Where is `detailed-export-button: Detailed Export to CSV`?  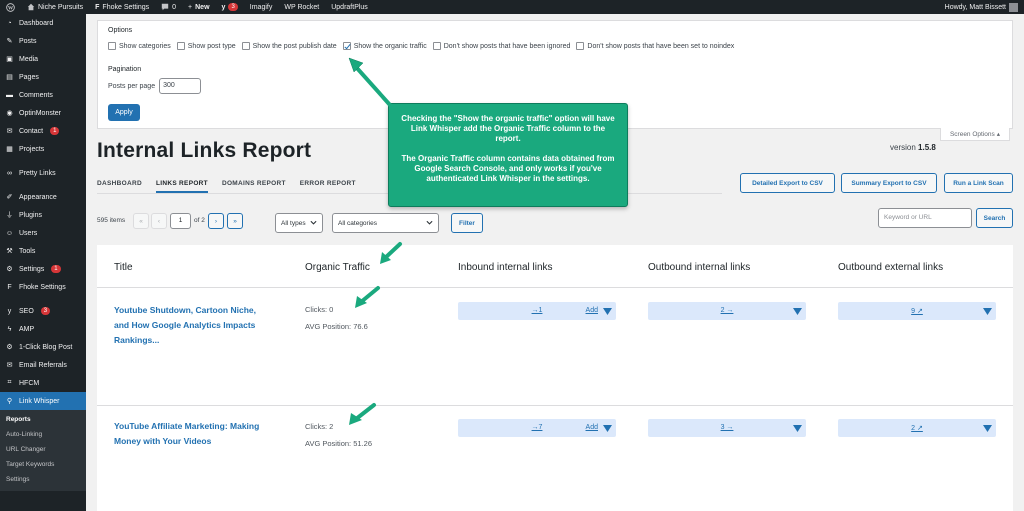
detailed-export-button: Detailed Export to CSV is located at coordinates (787, 183).